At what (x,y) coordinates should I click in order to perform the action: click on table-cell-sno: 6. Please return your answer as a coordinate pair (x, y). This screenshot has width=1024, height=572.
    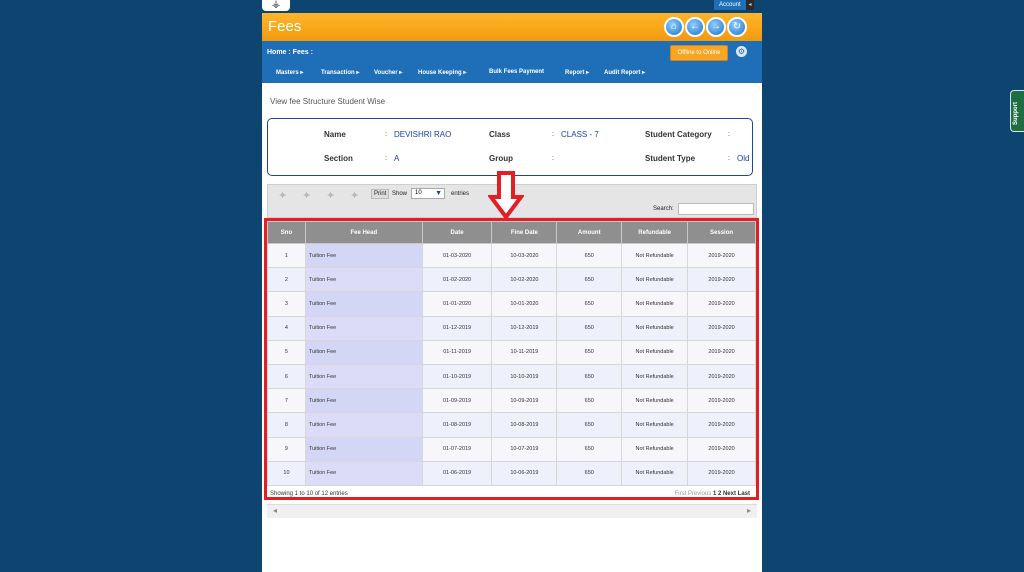
    Looking at the image, I should click on (286, 376).